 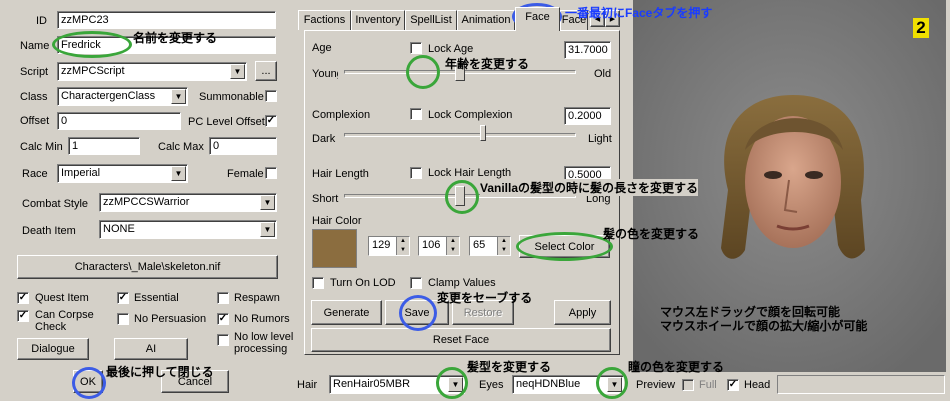 I want to click on no-low-level-processing-label: No low level processing, so click(x=264, y=343).